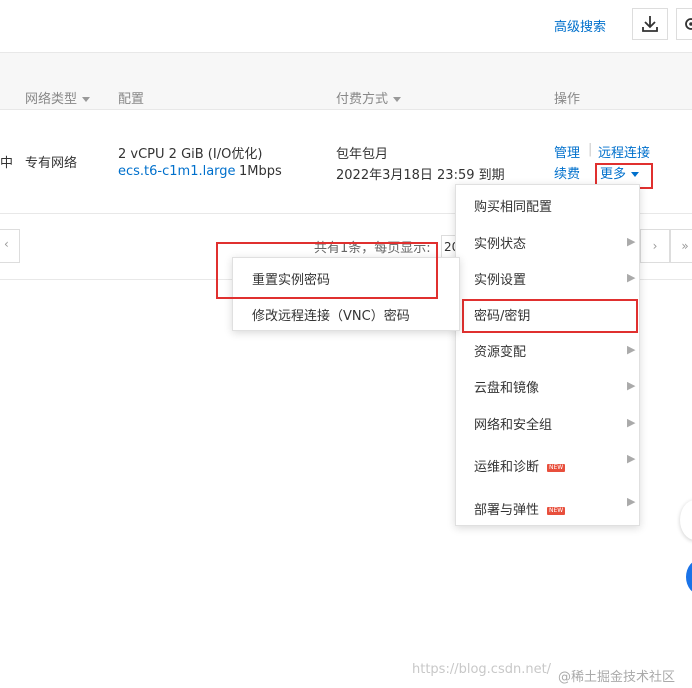  Describe the element at coordinates (513, 205) in the screenshot. I see `menu-item-buy-same: 购买相同配置` at that location.